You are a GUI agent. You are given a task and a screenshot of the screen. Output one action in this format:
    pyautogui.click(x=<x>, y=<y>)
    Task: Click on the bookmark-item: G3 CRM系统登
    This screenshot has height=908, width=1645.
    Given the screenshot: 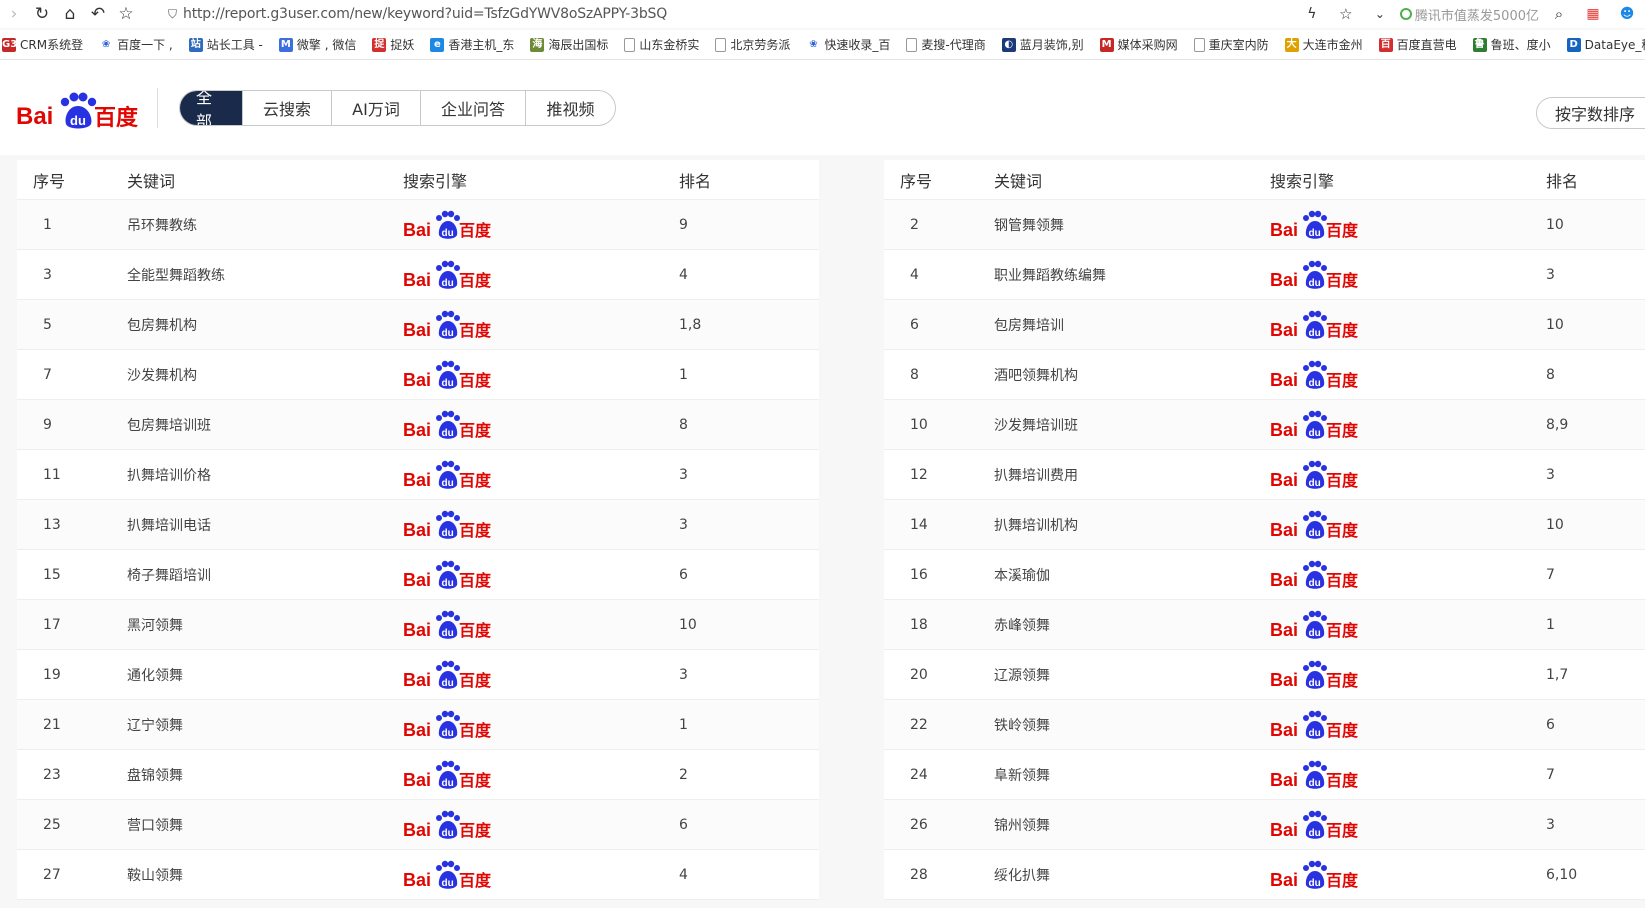 What is the action you would take?
    pyautogui.click(x=41, y=44)
    